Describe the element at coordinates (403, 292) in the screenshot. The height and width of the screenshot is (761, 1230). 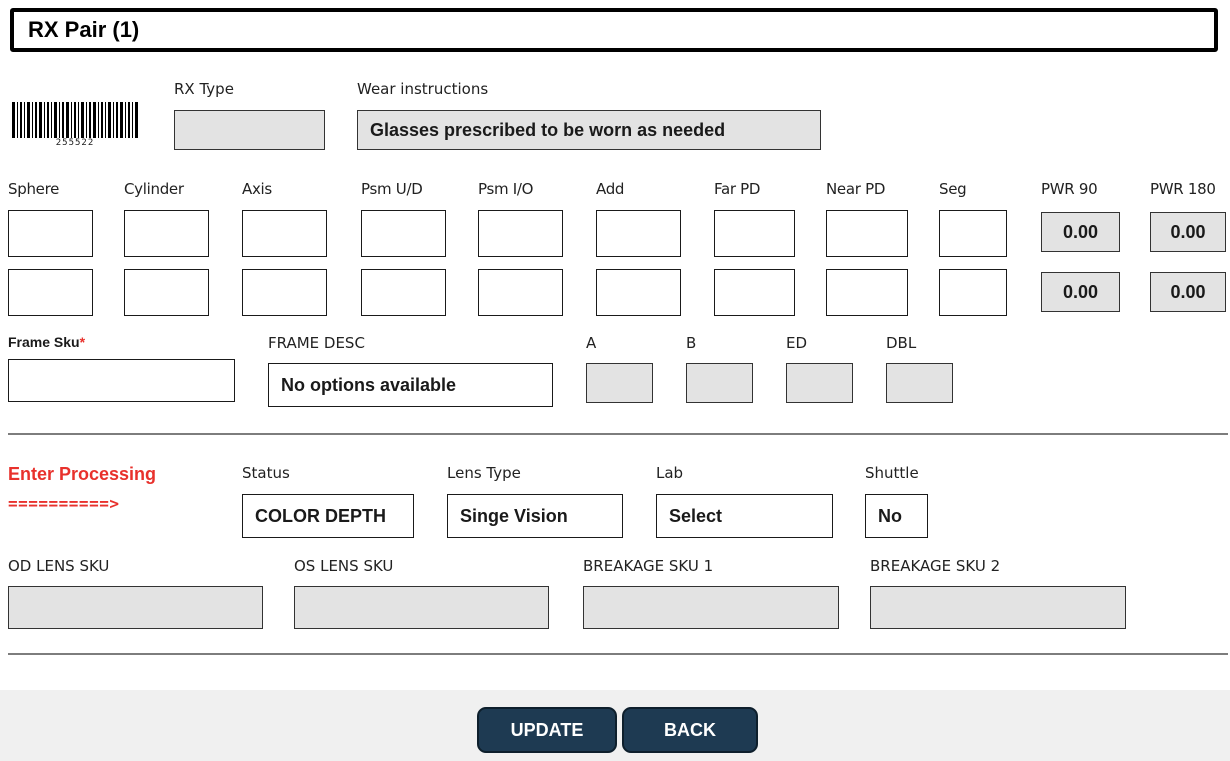
I see `os-psm-ud-input` at that location.